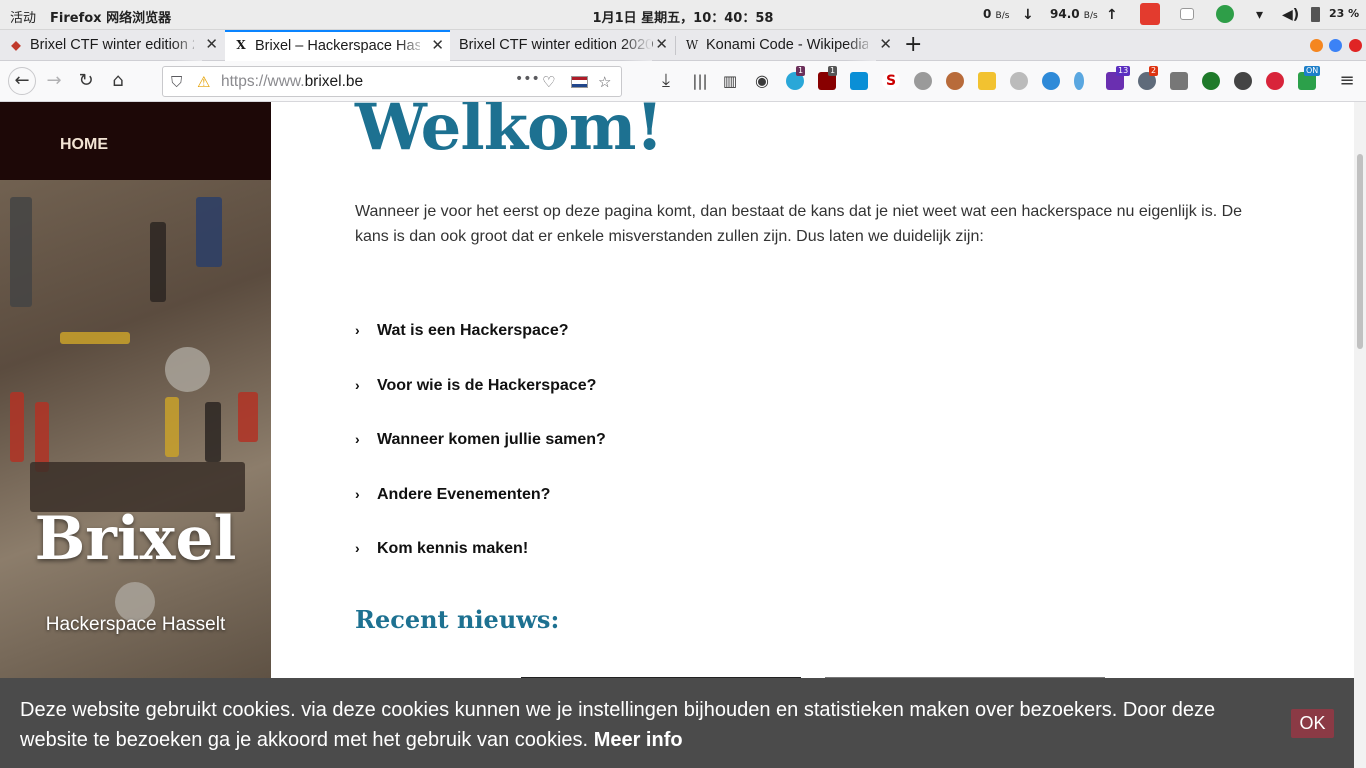 The width and height of the screenshot is (1366, 768). What do you see at coordinates (548, 82) in the screenshot?
I see `pocket-icon: ♡` at bounding box center [548, 82].